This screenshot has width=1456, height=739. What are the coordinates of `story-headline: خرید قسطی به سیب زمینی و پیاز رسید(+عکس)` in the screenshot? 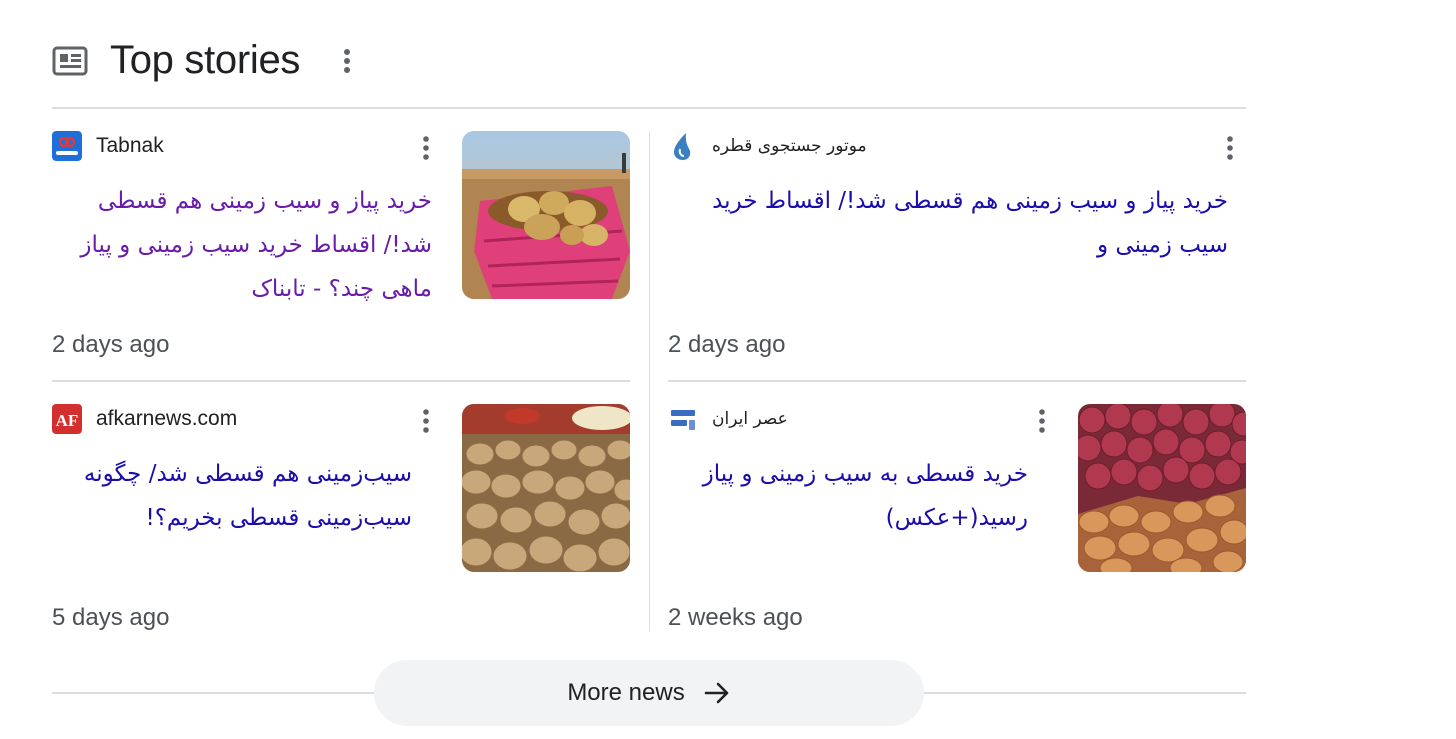 It's located at (848, 496).